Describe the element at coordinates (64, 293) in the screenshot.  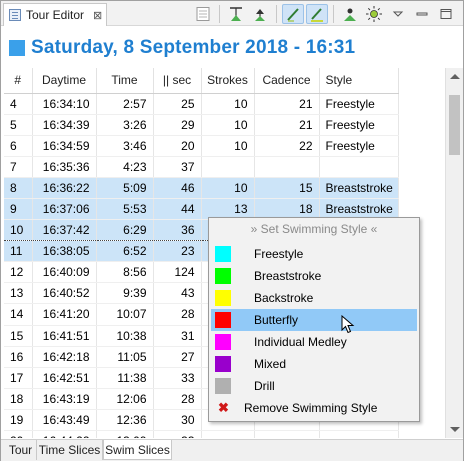
I see `cell-daytime: 16:40:52` at that location.